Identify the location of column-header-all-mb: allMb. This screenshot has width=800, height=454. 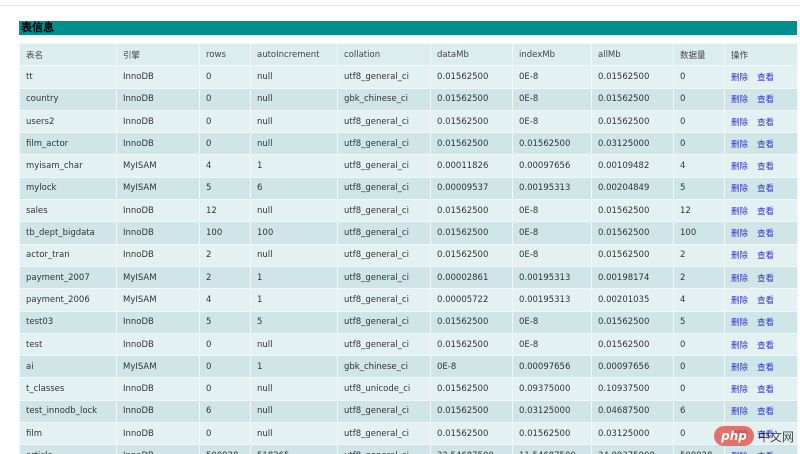
(632, 54).